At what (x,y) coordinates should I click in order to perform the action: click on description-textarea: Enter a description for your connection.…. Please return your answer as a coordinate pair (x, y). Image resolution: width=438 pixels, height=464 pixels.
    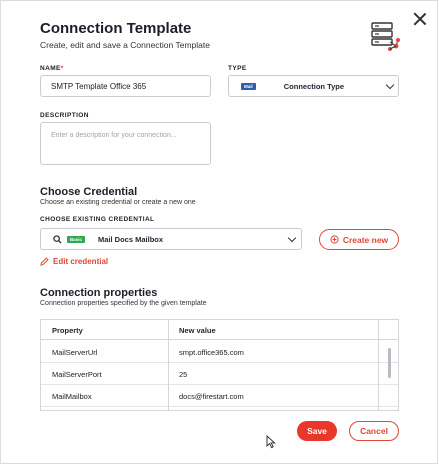
    Looking at the image, I should click on (125, 143).